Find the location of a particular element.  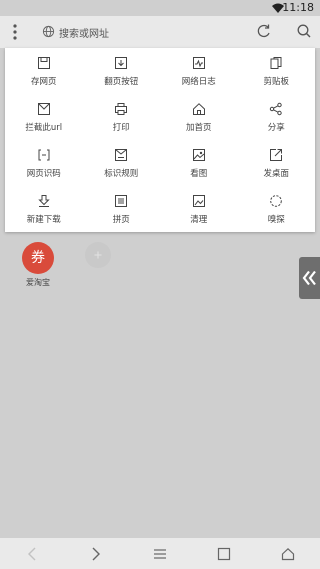

tabs-icon is located at coordinates (224, 553).